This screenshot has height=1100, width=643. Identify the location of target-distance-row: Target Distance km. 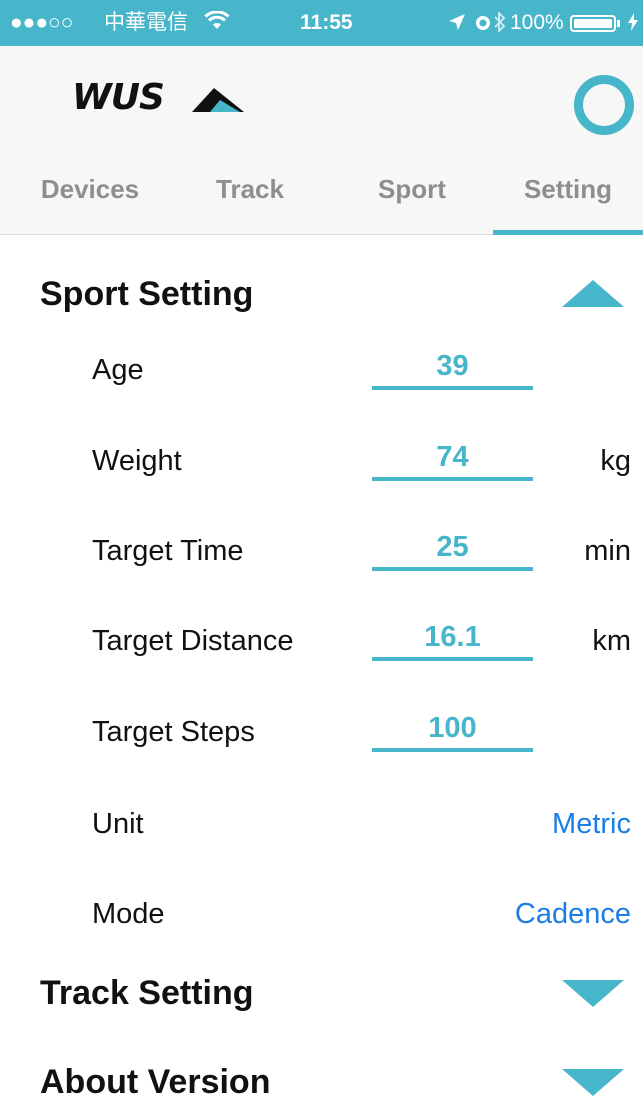
(321, 641).